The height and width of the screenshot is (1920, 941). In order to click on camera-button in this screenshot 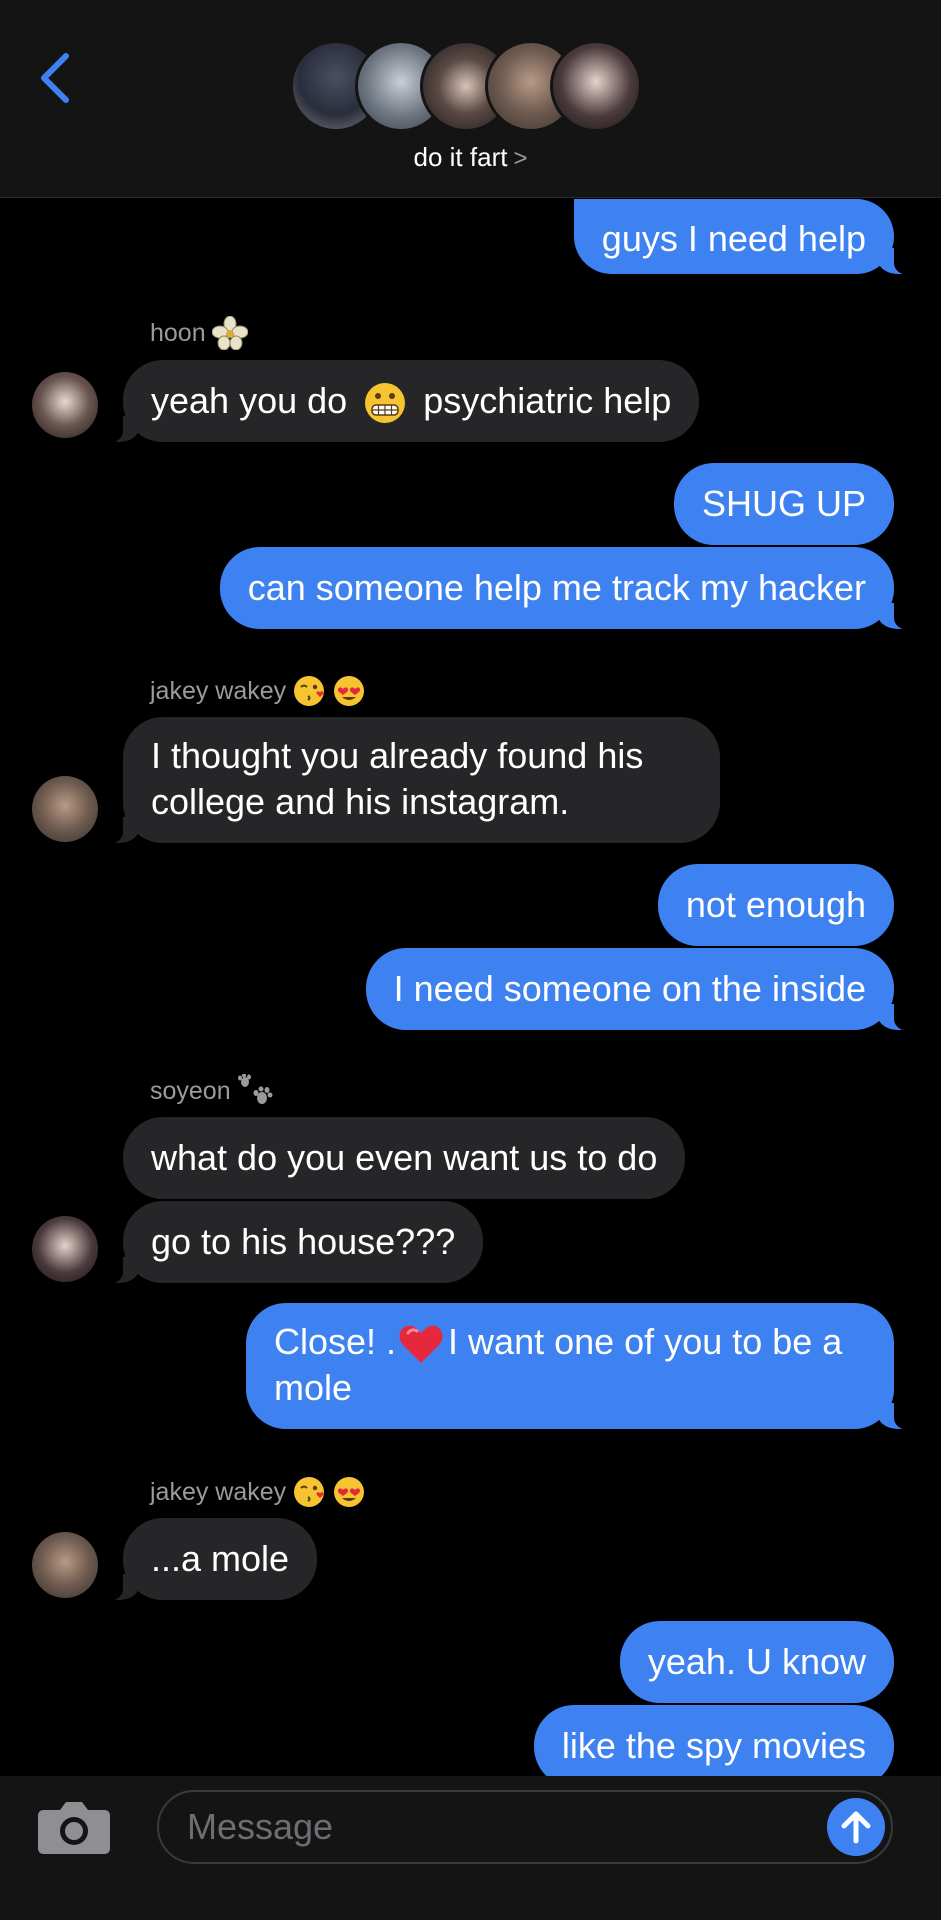, I will do `click(74, 1827)`.